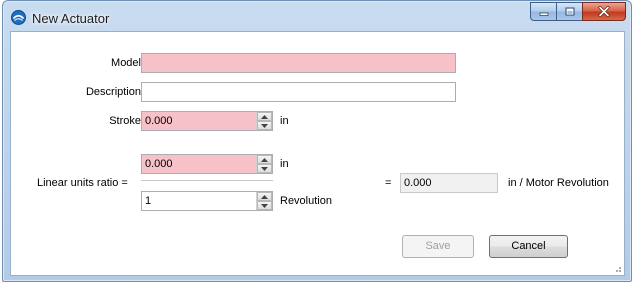 The width and height of the screenshot is (634, 284). What do you see at coordinates (388, 183) in the screenshot?
I see `equals-sign: =` at bounding box center [388, 183].